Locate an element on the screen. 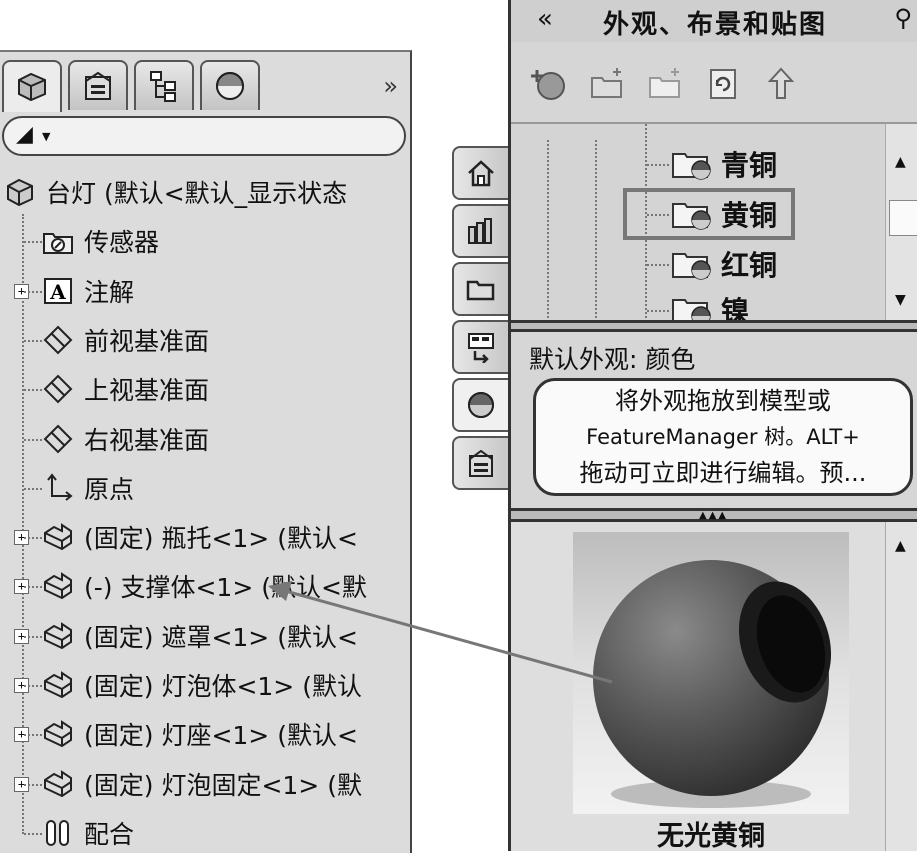 The image size is (917, 853). add-appearance-button is located at coordinates (549, 84).